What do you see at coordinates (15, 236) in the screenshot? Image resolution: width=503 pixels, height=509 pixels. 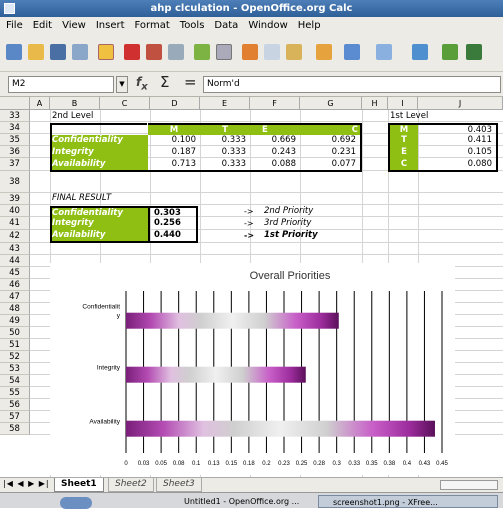 I see `row-header: 42` at bounding box center [15, 236].